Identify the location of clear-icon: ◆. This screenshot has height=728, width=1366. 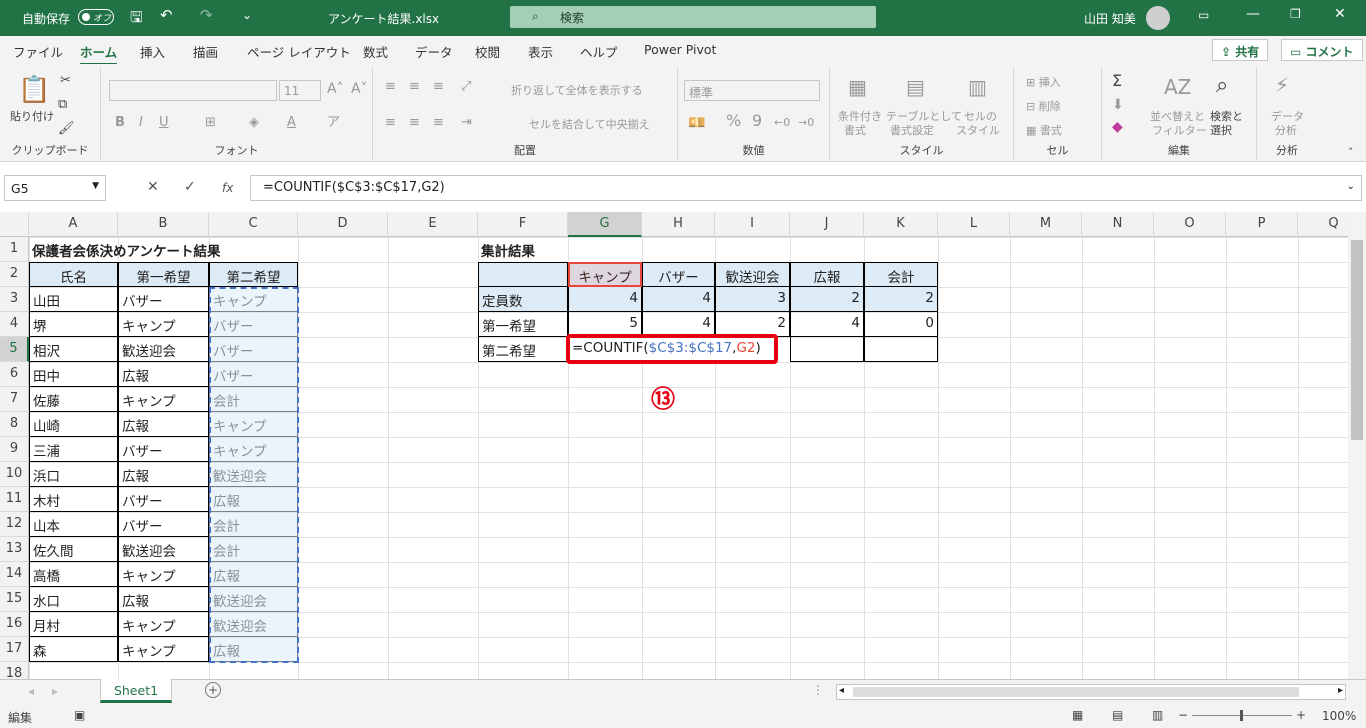
(1117, 127).